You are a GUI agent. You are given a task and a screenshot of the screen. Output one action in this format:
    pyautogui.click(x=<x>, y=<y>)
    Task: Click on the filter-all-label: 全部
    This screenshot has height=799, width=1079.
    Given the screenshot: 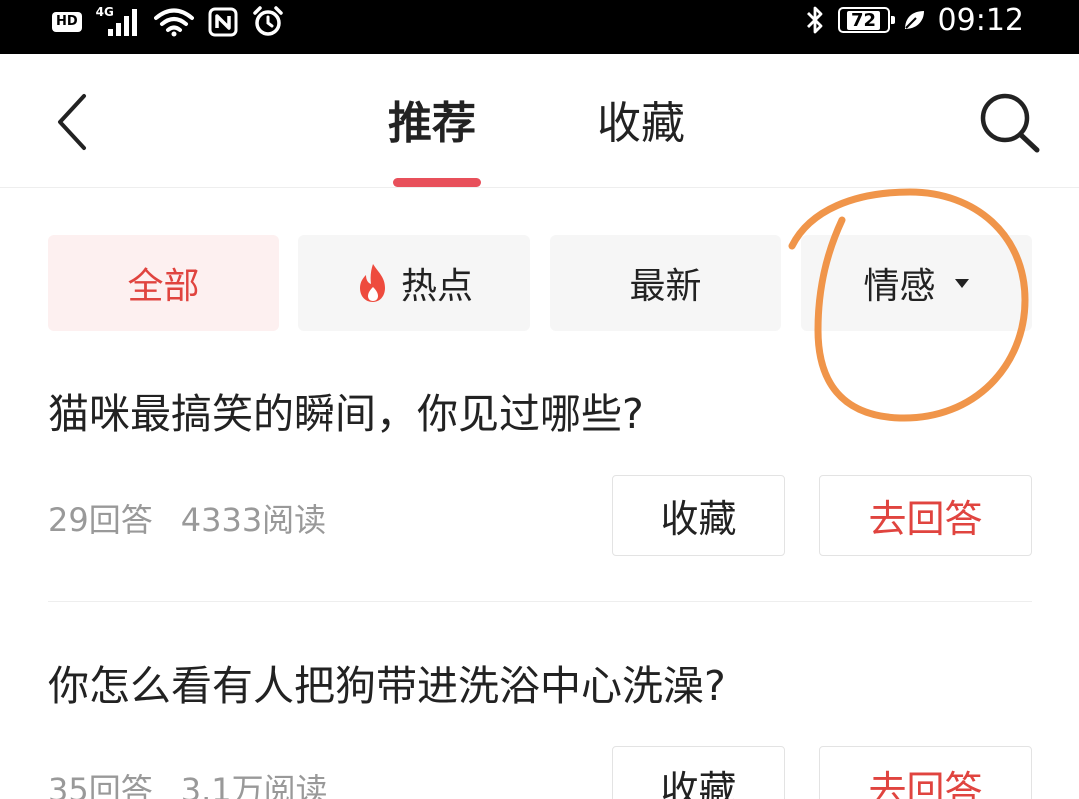 What is the action you would take?
    pyautogui.click(x=163, y=286)
    